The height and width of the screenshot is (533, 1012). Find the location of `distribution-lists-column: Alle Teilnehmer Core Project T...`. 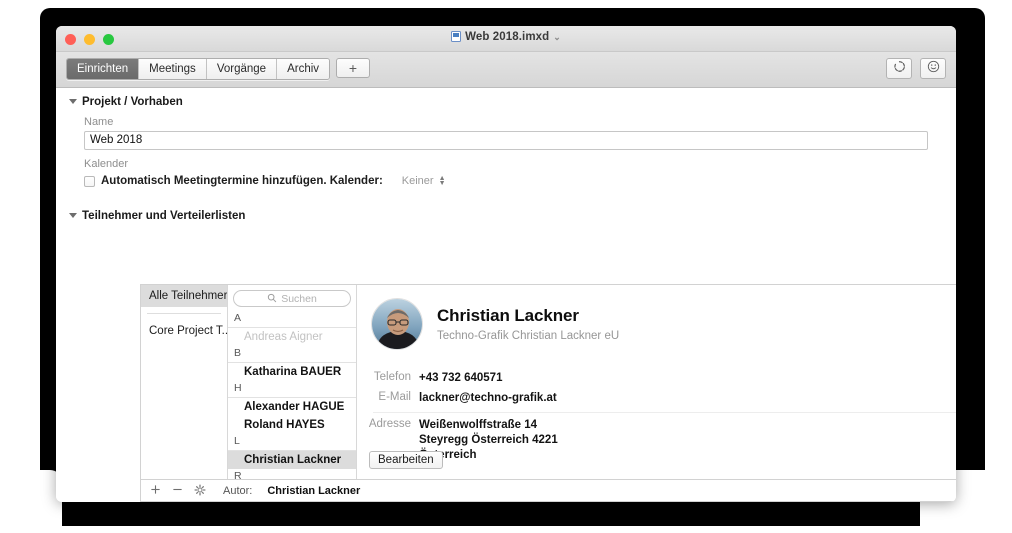

distribution-lists-column: Alle Teilnehmer Core Project T... is located at coordinates (184, 382).